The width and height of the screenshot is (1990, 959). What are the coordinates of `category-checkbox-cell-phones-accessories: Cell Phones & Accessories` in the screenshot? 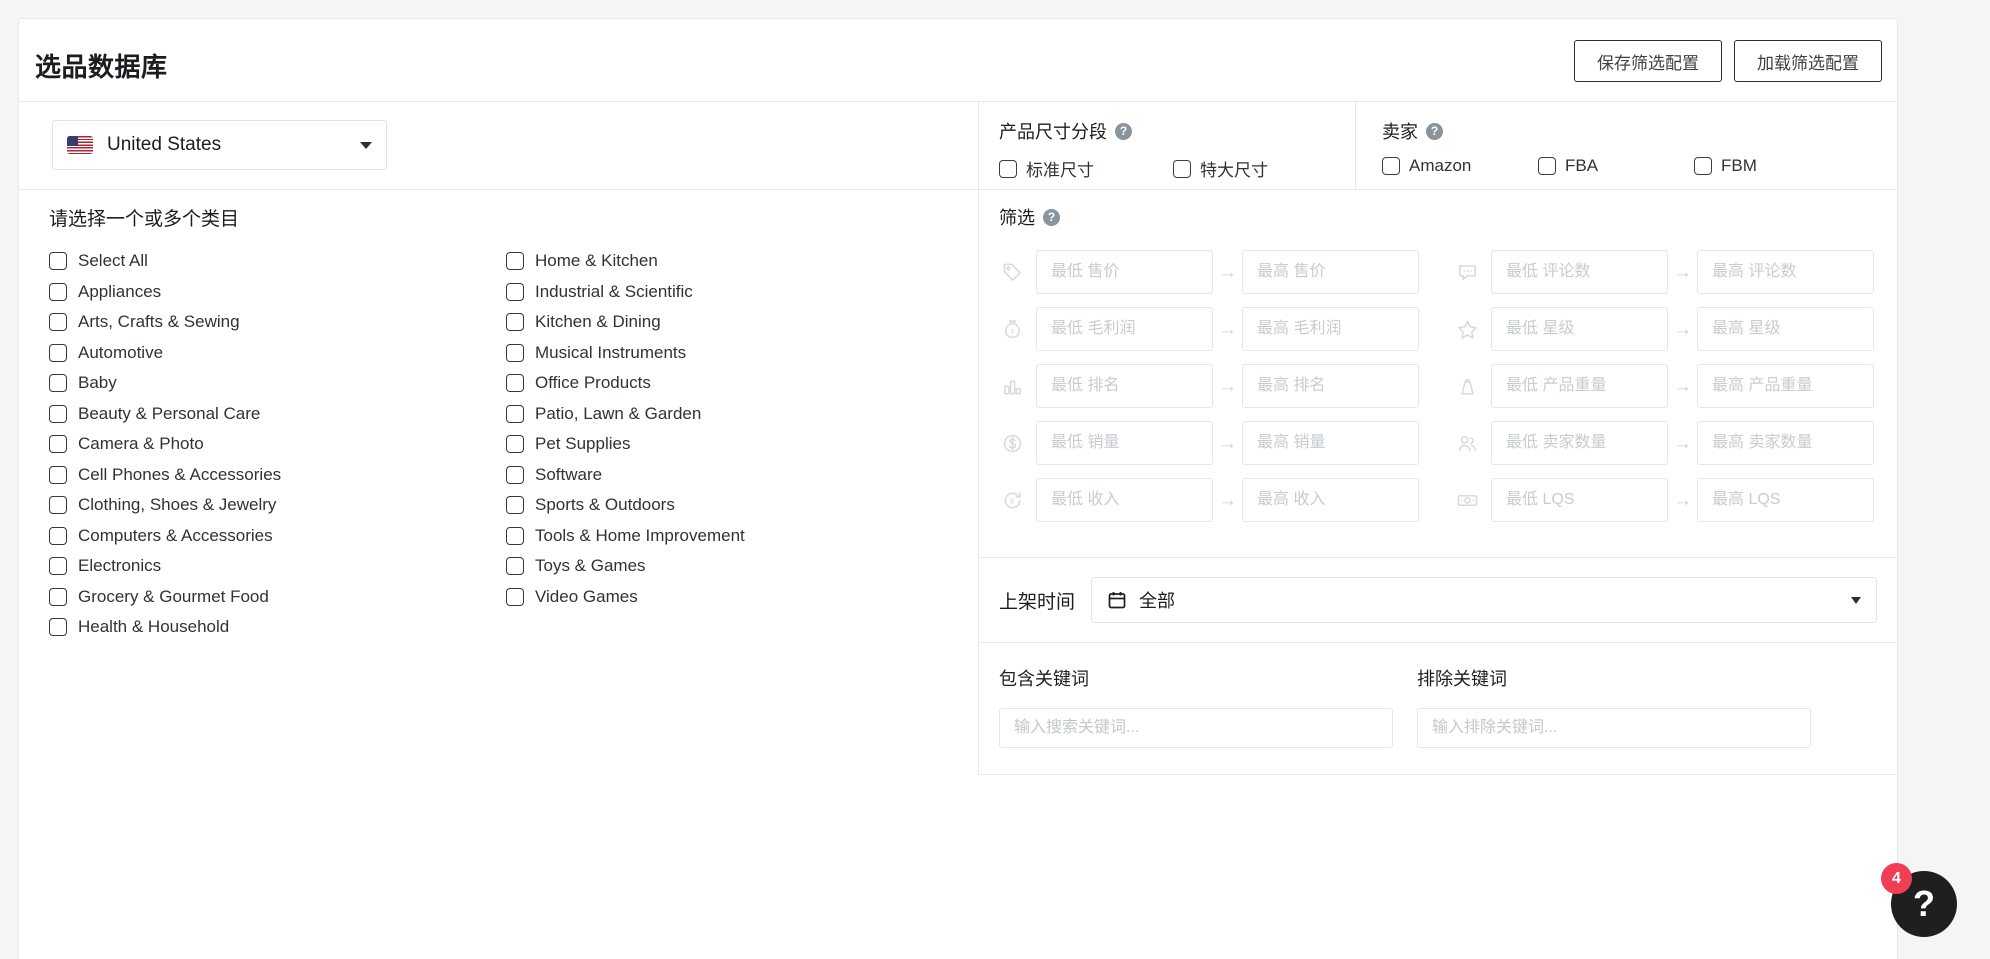 It's located at (261, 475).